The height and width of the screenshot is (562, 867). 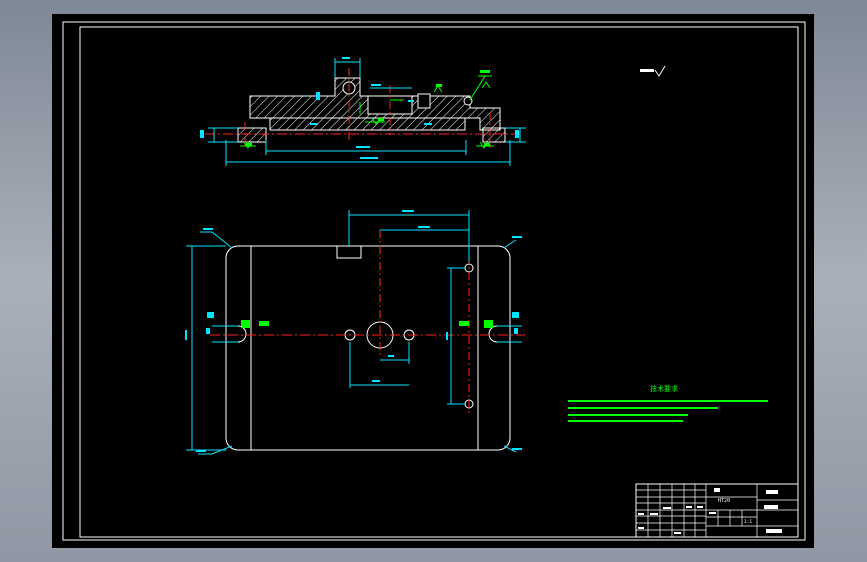 I want to click on tech-req-heading: 技术要求, so click(x=664, y=388).